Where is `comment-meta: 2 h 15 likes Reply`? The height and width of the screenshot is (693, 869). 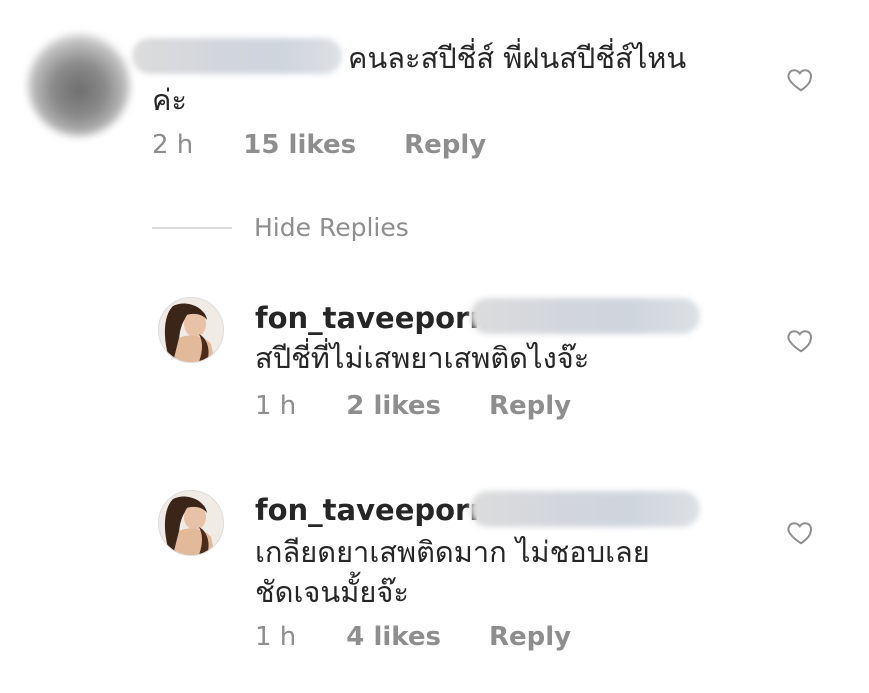
comment-meta: 2 h 15 likes Reply is located at coordinates (319, 145).